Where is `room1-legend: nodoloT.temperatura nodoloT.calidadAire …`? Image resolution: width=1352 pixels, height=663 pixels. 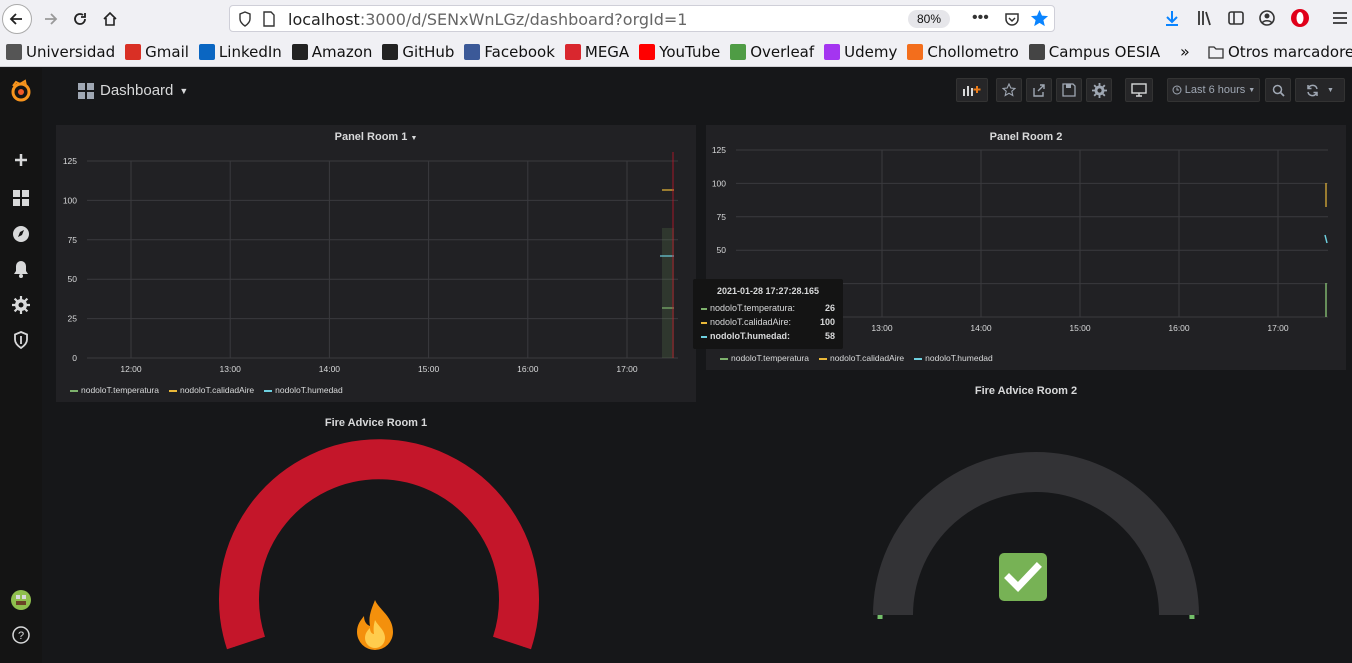 room1-legend: nodoloT.temperatura nodoloT.calidadAire … is located at coordinates (206, 390).